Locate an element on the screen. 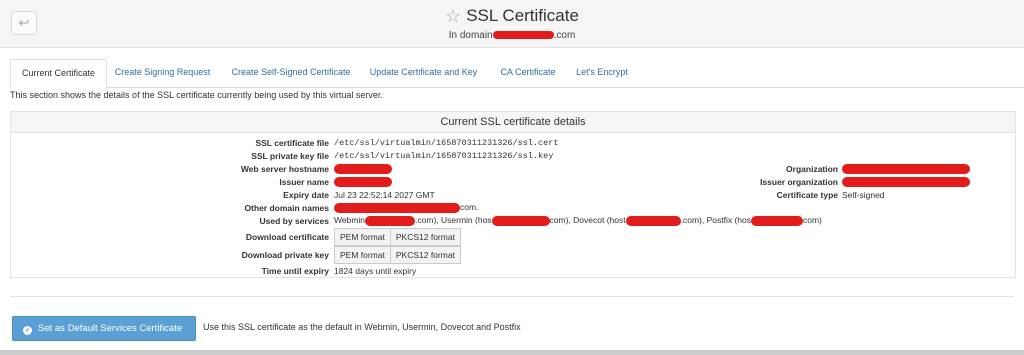 The width and height of the screenshot is (1024, 355). tab-create-signing-request: Create Signing Request is located at coordinates (162, 73).